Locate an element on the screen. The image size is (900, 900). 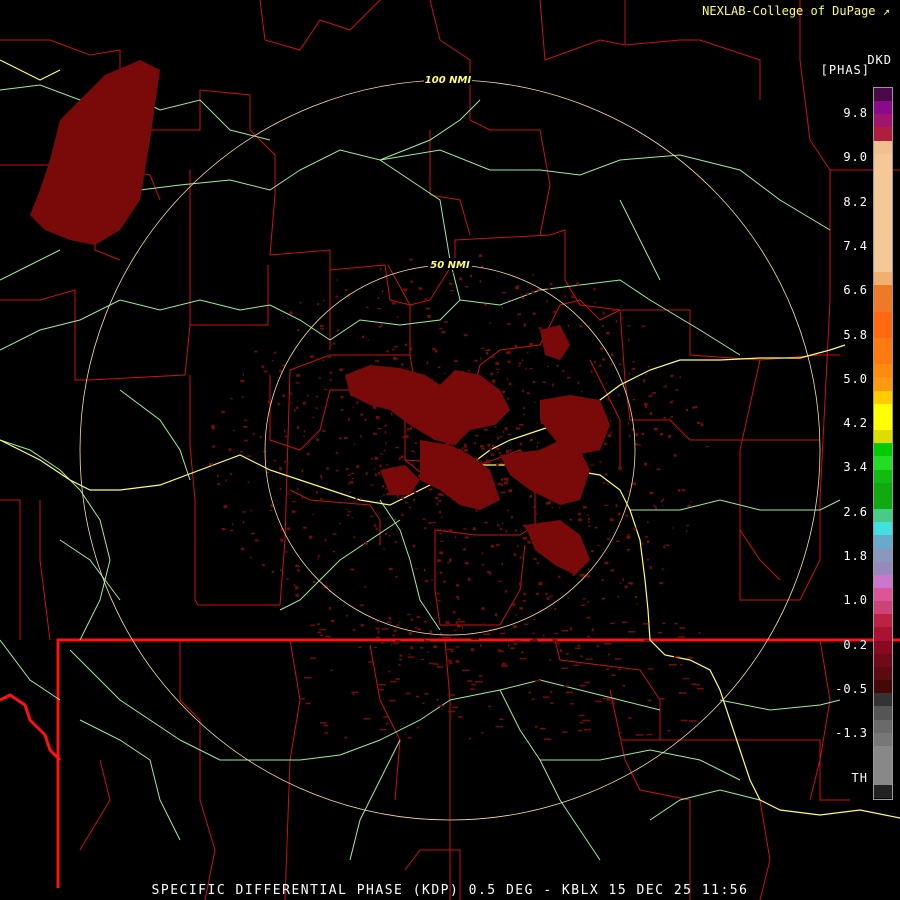
color-scale-tick: TH is located at coordinates (859, 777).